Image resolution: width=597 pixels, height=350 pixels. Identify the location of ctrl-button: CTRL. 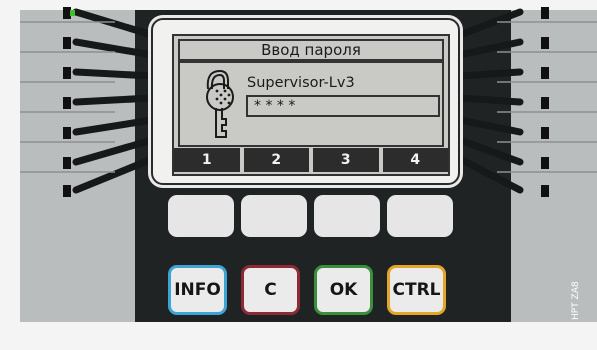
(416, 290).